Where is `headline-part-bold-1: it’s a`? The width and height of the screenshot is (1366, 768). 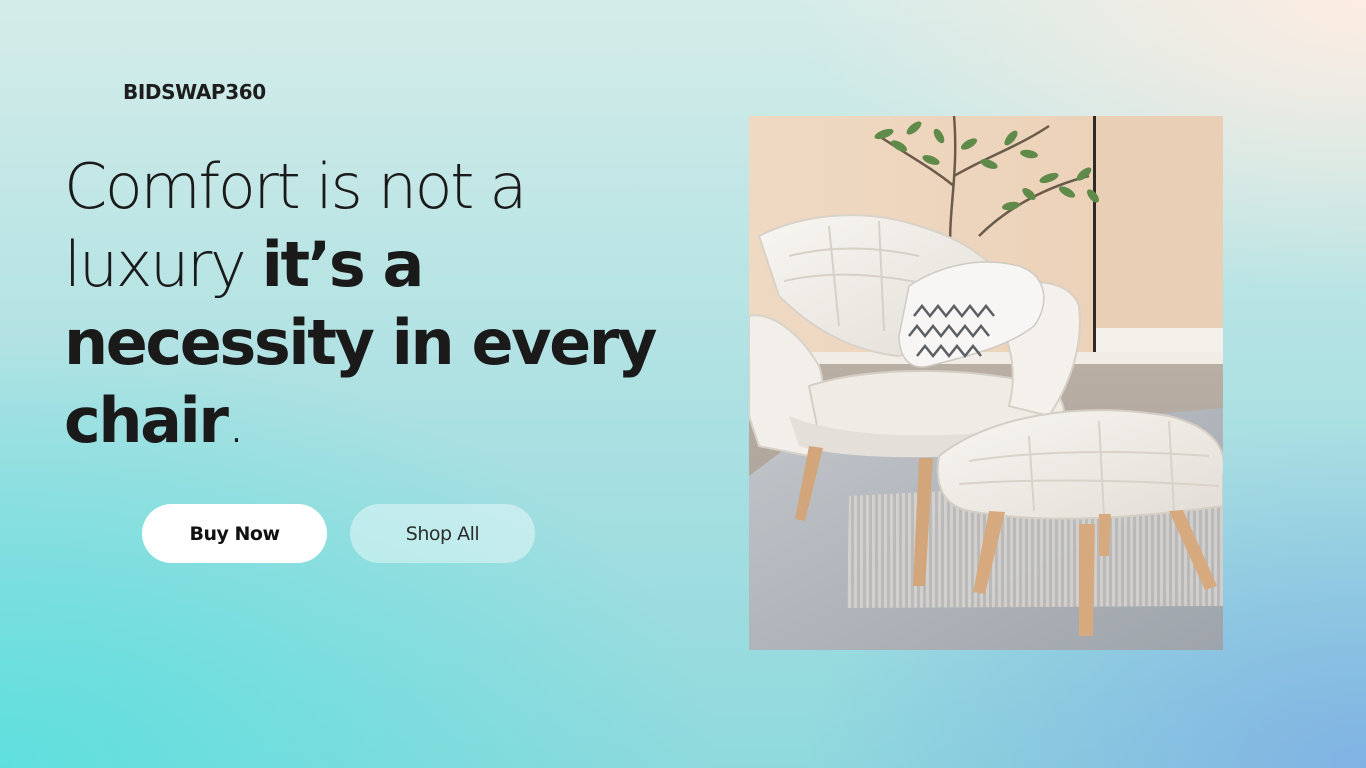 headline-part-bold-1: it’s a is located at coordinates (343, 264).